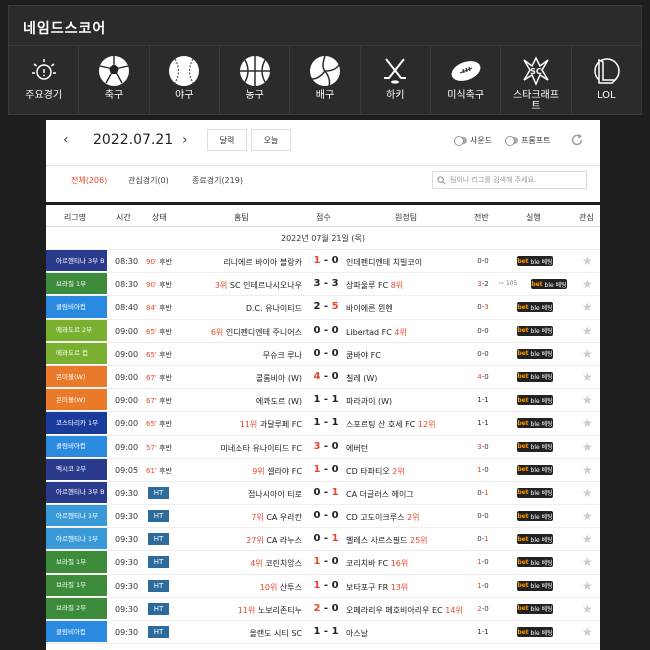 The image size is (650, 650). Describe the element at coordinates (282, 355) in the screenshot. I see `home-team: 무슈크 루나` at that location.